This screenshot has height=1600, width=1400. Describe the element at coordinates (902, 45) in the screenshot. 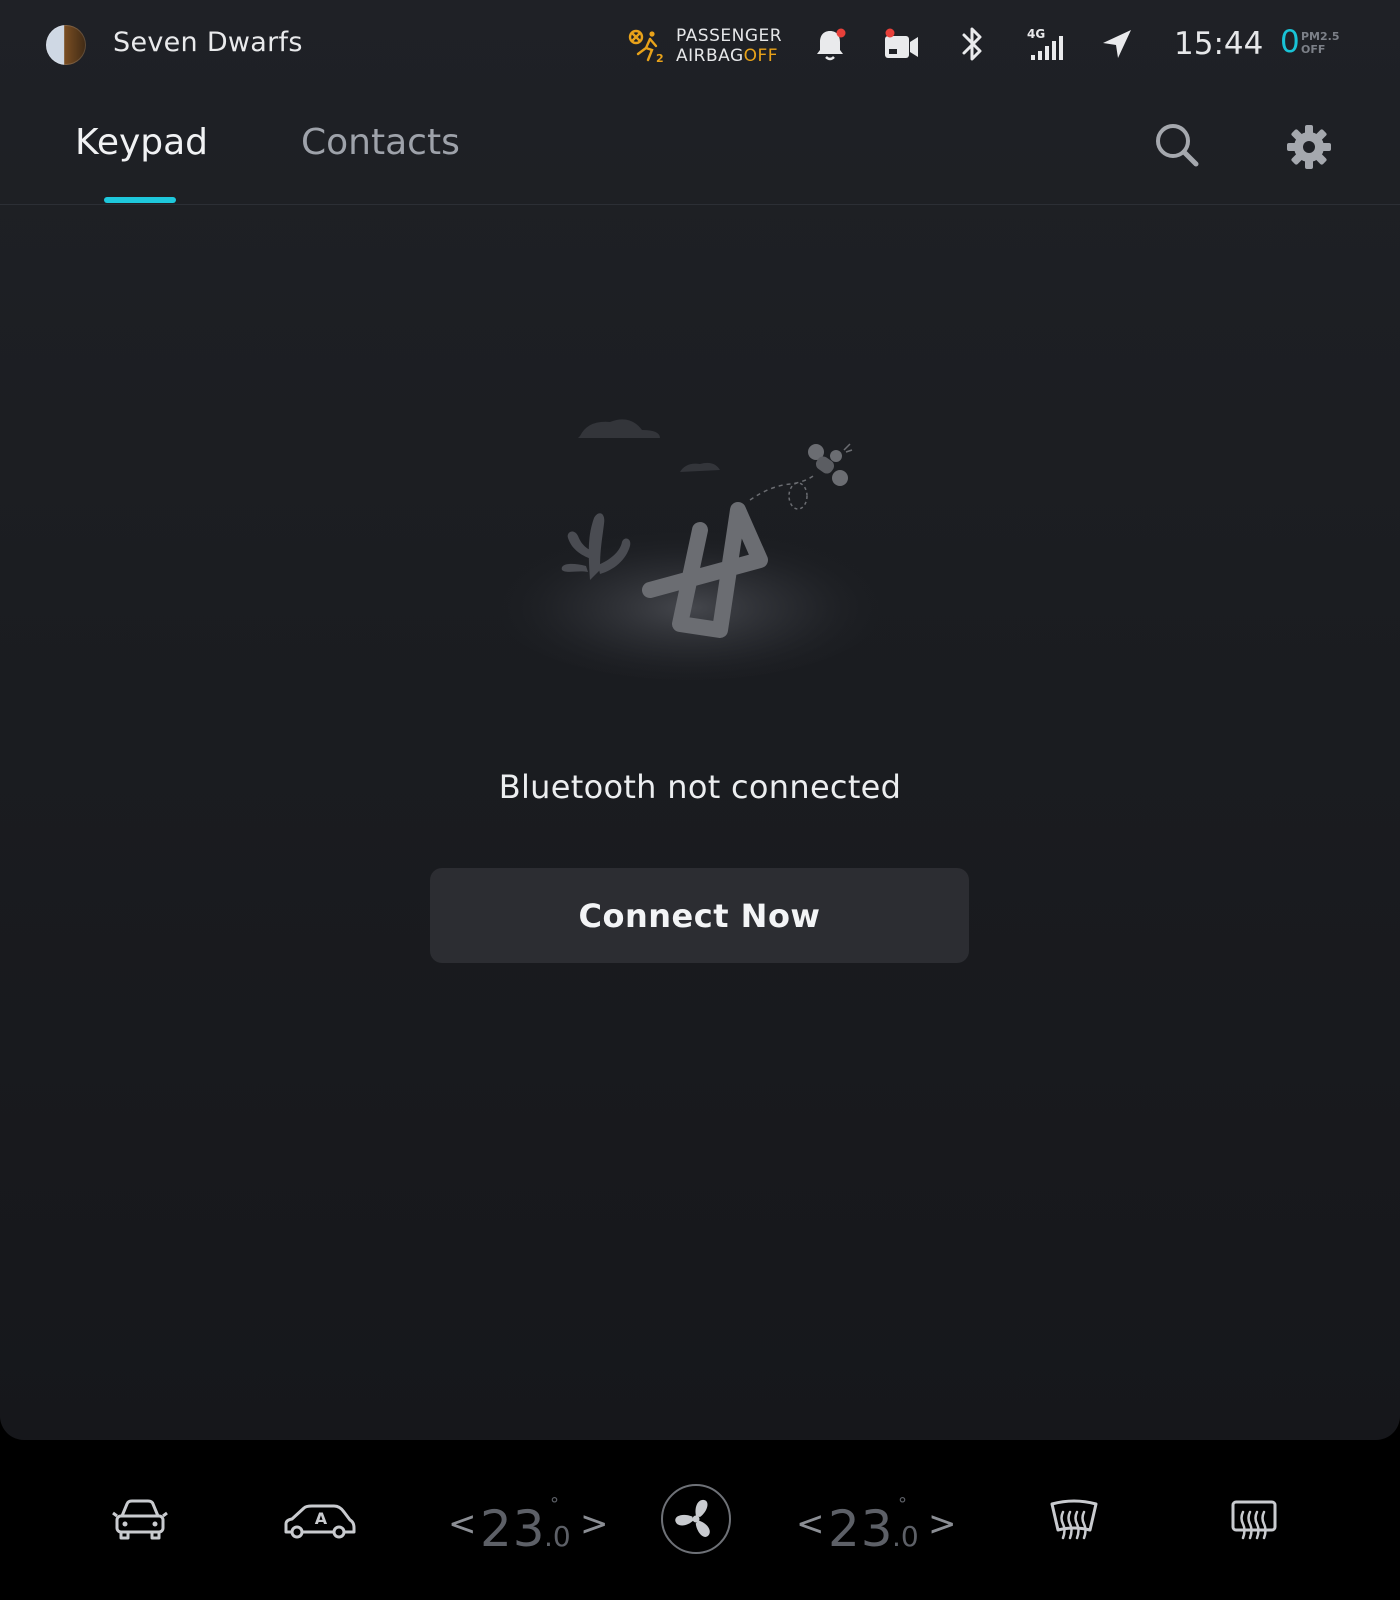

I see `dashcam-icon` at that location.